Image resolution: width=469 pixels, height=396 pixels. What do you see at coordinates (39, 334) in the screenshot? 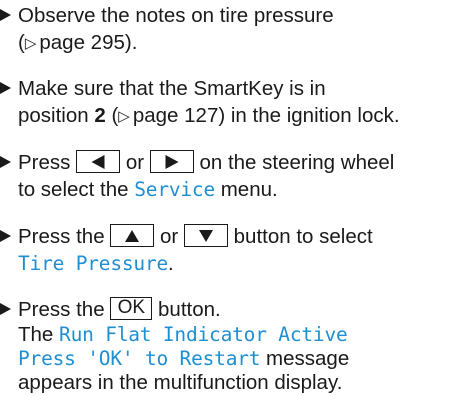
I see `step-text: The` at bounding box center [39, 334].